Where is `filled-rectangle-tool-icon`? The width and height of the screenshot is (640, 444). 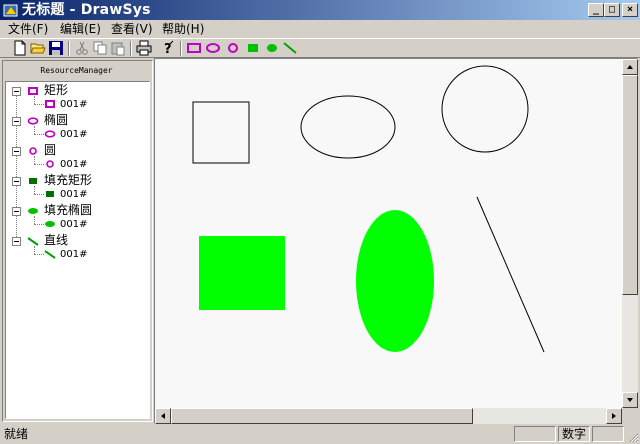 filled-rectangle-tool-icon is located at coordinates (253, 48).